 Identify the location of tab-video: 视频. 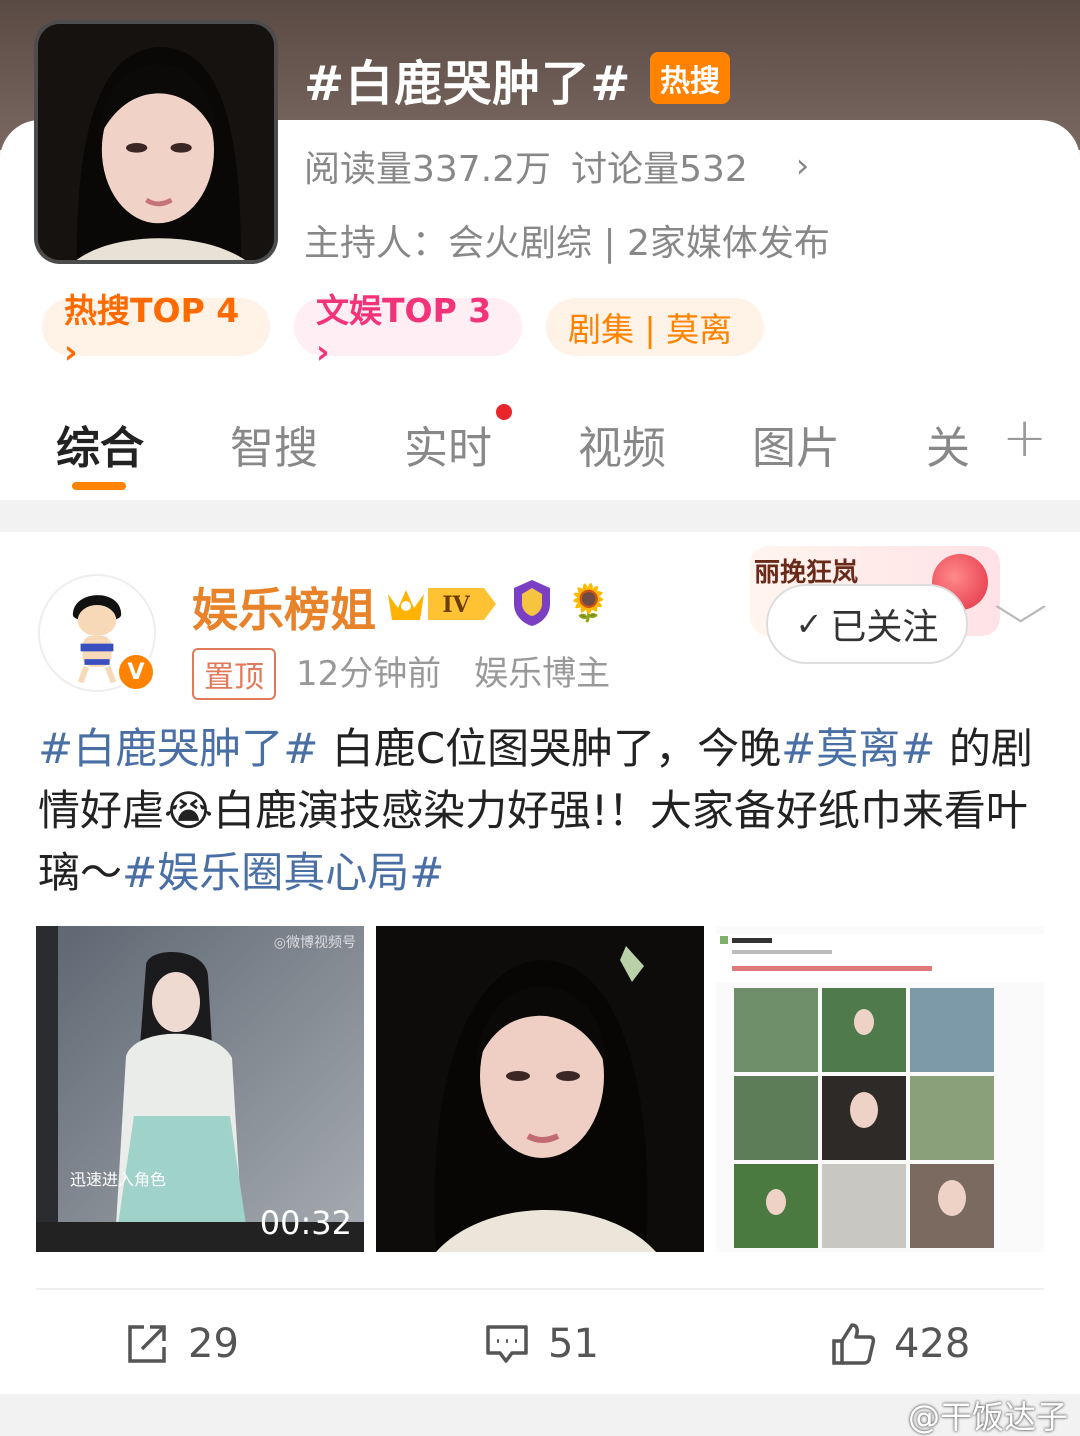
(622, 444).